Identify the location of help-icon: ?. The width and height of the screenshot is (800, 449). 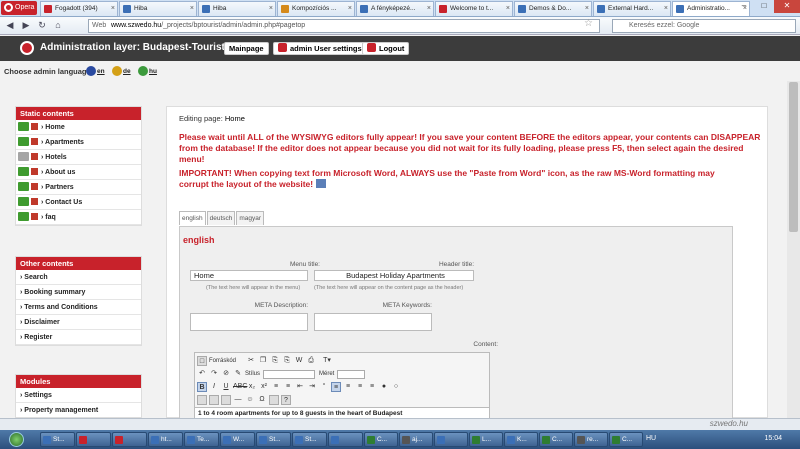
(286, 400).